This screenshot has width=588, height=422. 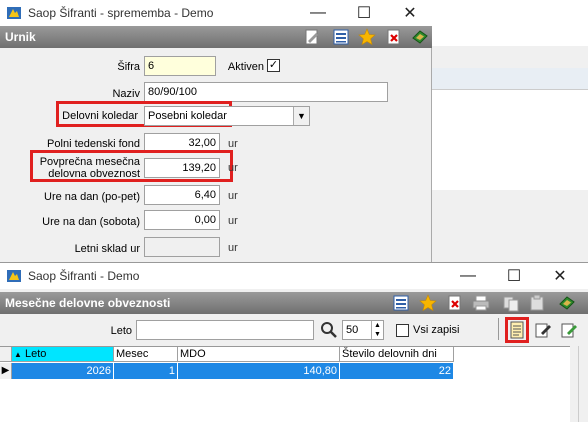 What do you see at coordinates (543, 330) in the screenshot?
I see `edit-record-icon` at bounding box center [543, 330].